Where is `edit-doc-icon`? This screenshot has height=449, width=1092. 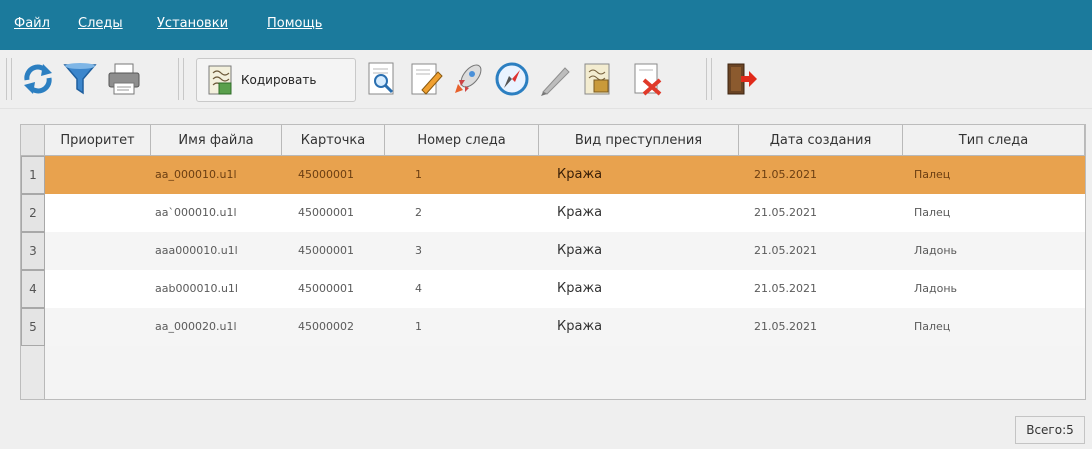 edit-doc-icon is located at coordinates (427, 79).